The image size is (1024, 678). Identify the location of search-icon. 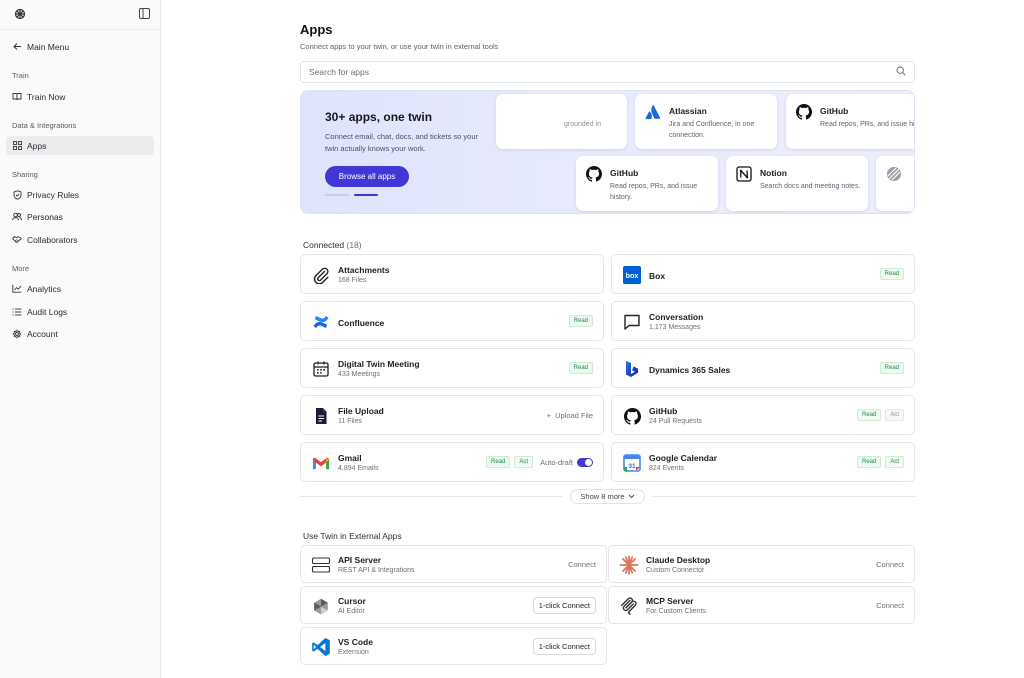
(901, 72).